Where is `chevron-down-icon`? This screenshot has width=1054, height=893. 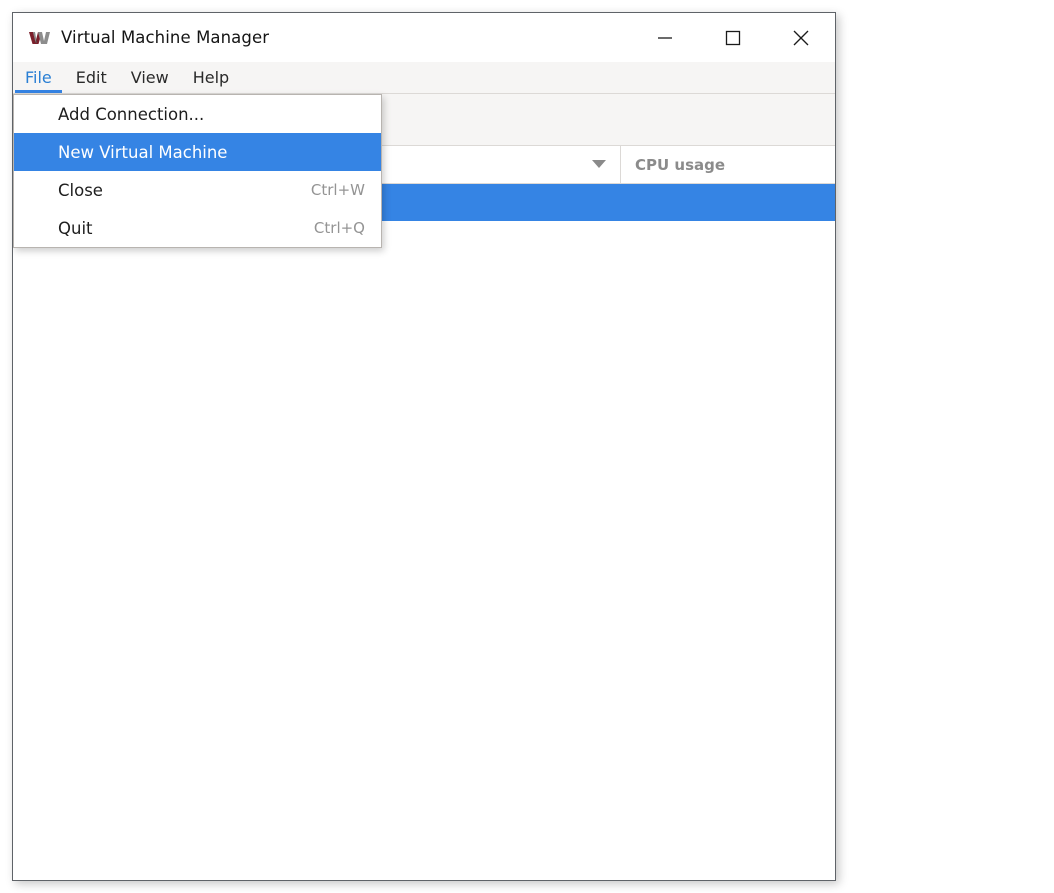
chevron-down-icon is located at coordinates (599, 164).